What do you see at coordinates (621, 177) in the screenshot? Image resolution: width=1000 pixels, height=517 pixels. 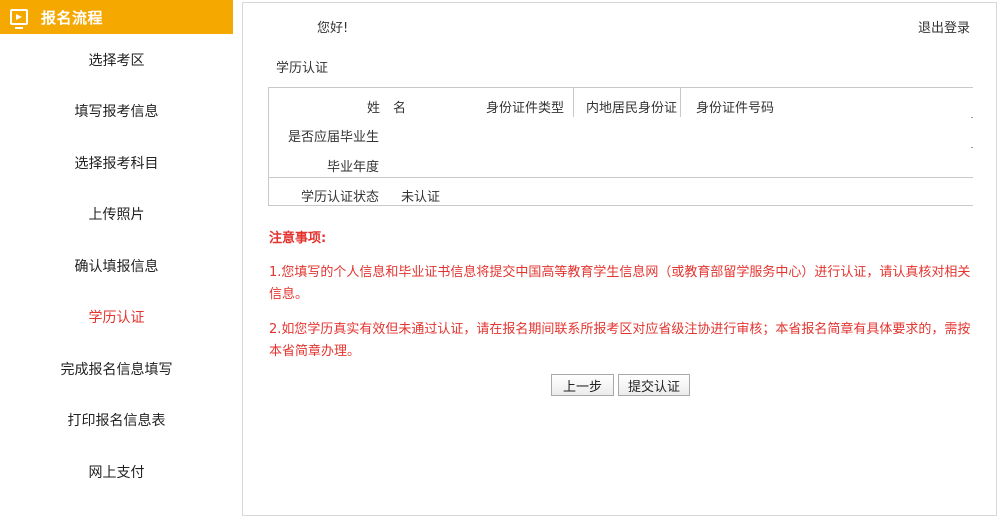 I see `row-divider` at bounding box center [621, 177].